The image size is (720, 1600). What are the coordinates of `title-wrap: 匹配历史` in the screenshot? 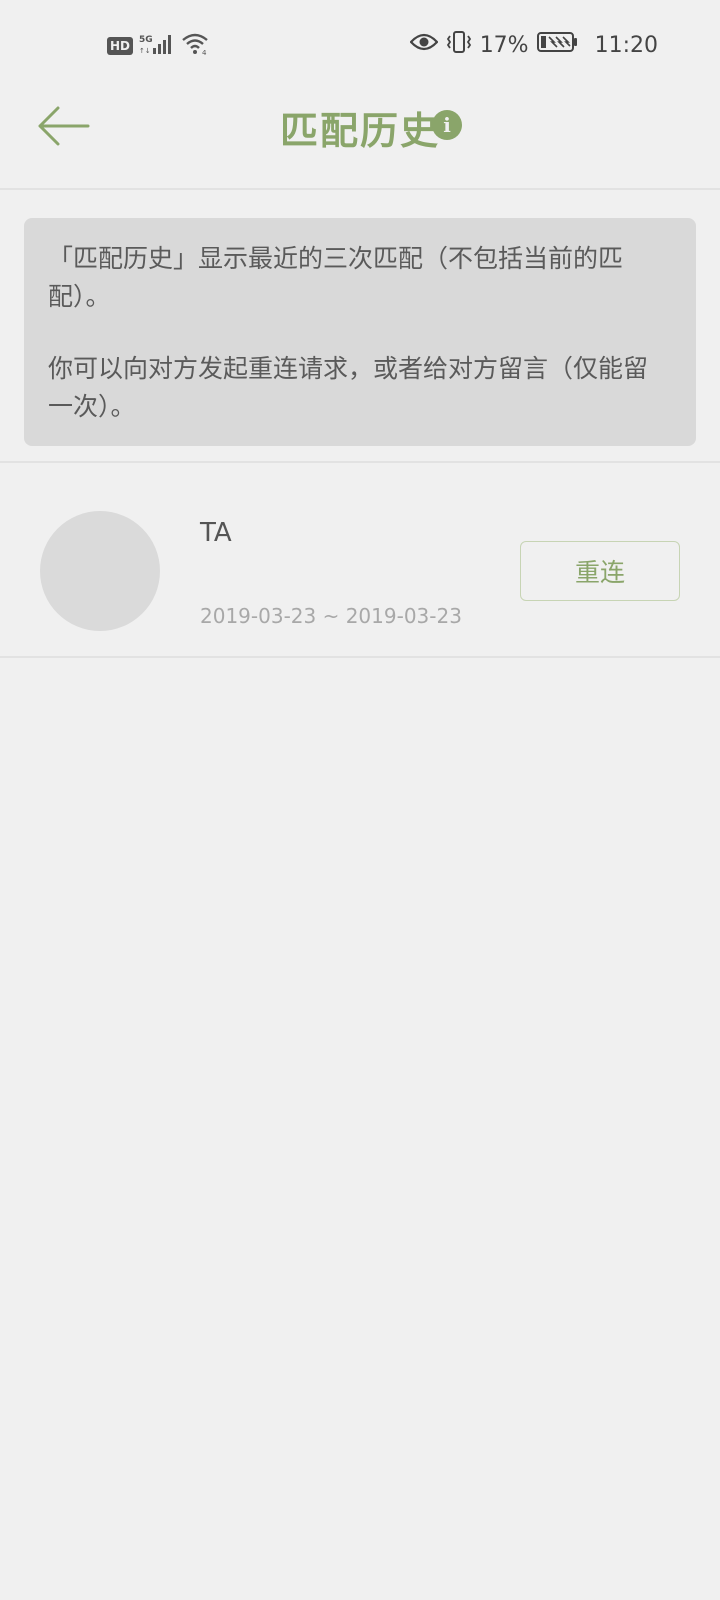 It's located at (360, 127).